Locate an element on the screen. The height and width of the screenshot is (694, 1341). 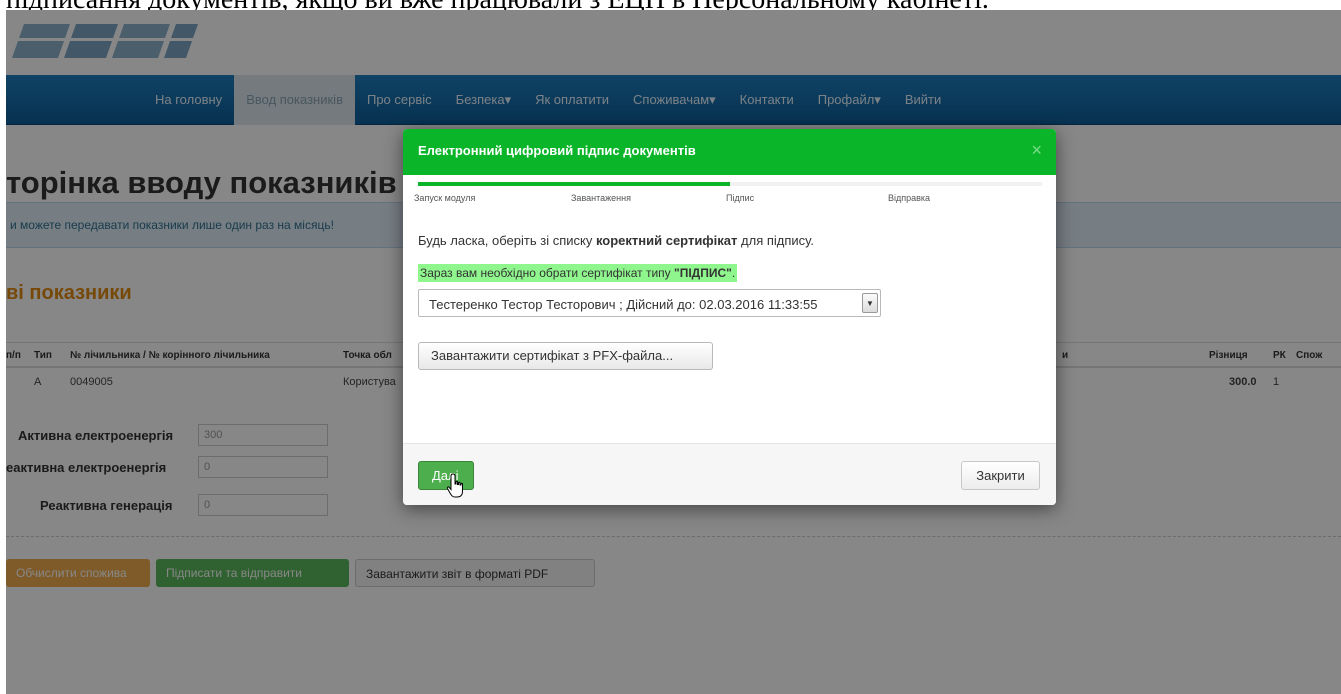
modal-header: Електронний цифровий підпис документів × is located at coordinates (729, 152).